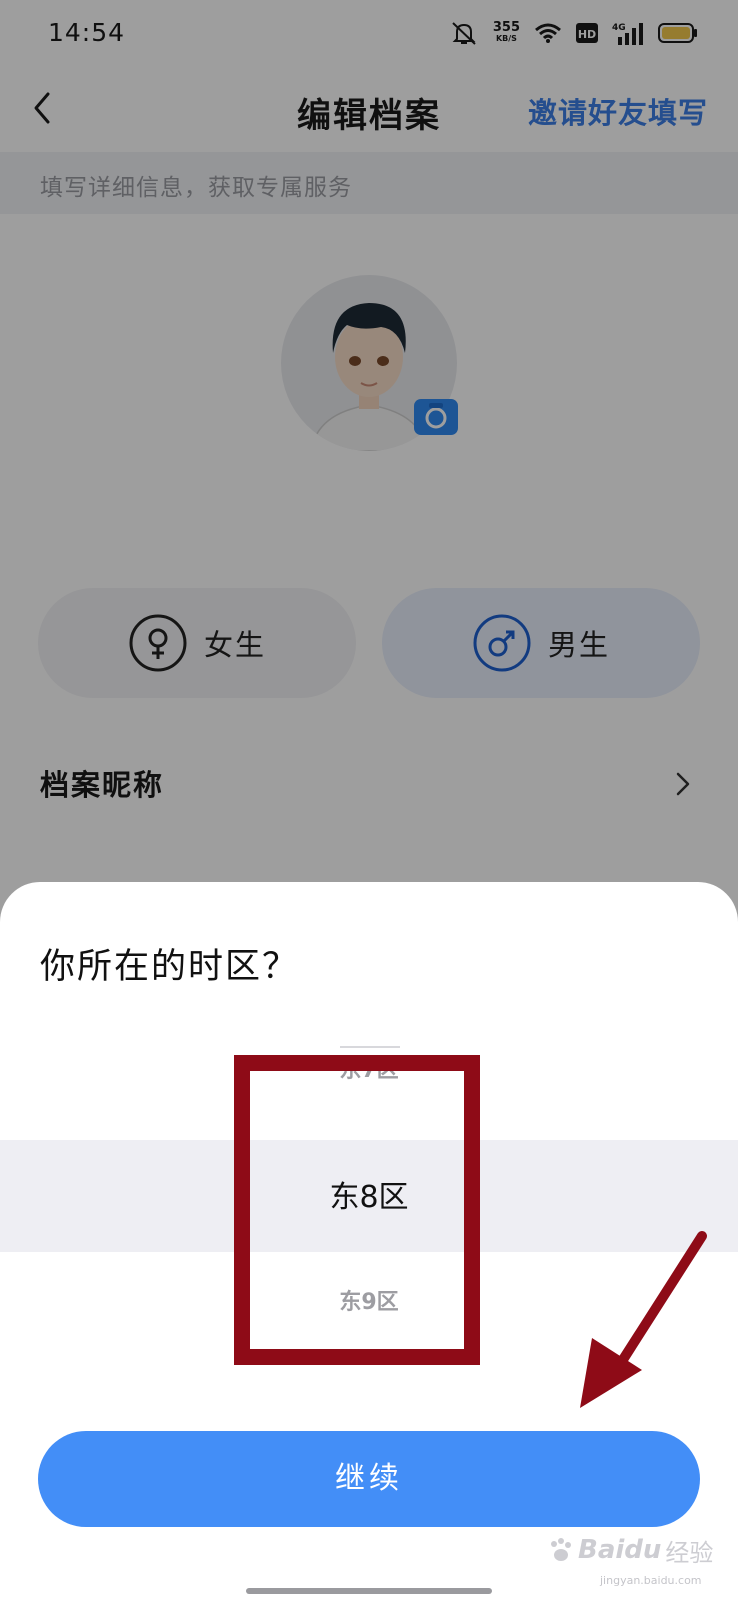 Image resolution: width=738 pixels, height=1600 pixels. I want to click on watermark-suffix: 经验, so click(689, 1552).